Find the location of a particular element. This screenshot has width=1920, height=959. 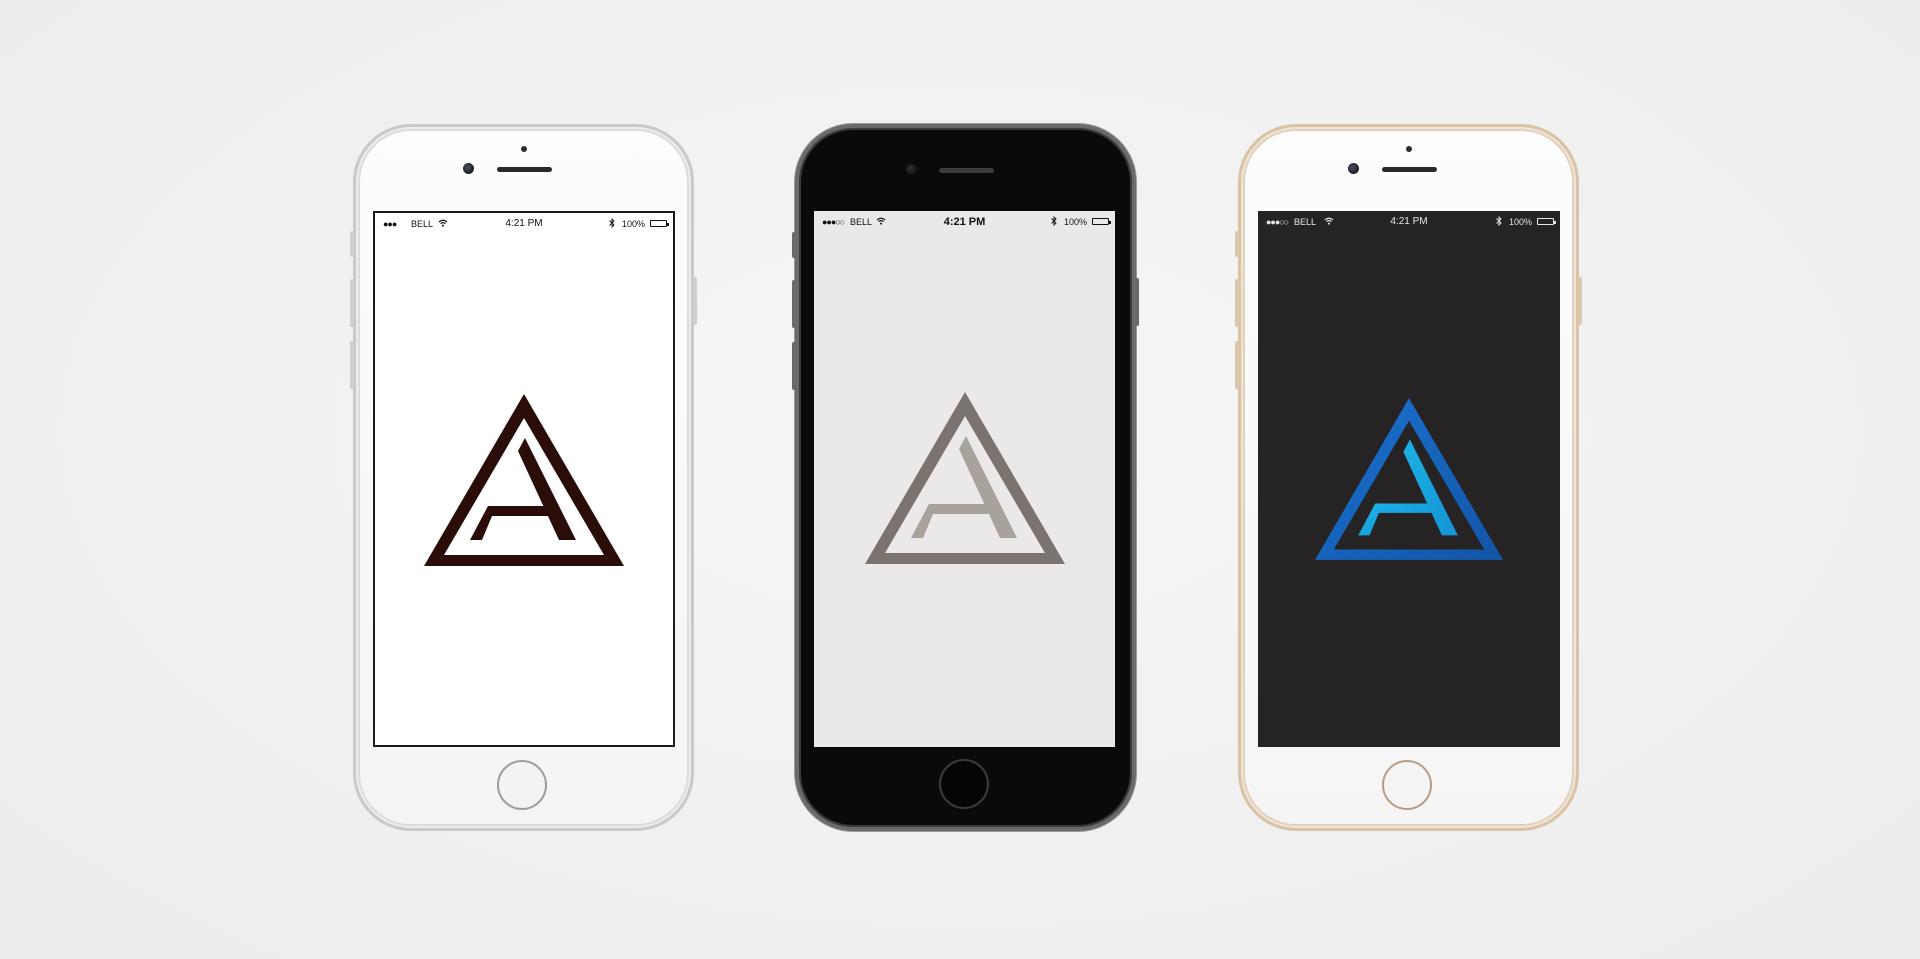

phone-gold: ●●●○○ BELL 4:21 PM 100% is located at coordinates (1408, 490).